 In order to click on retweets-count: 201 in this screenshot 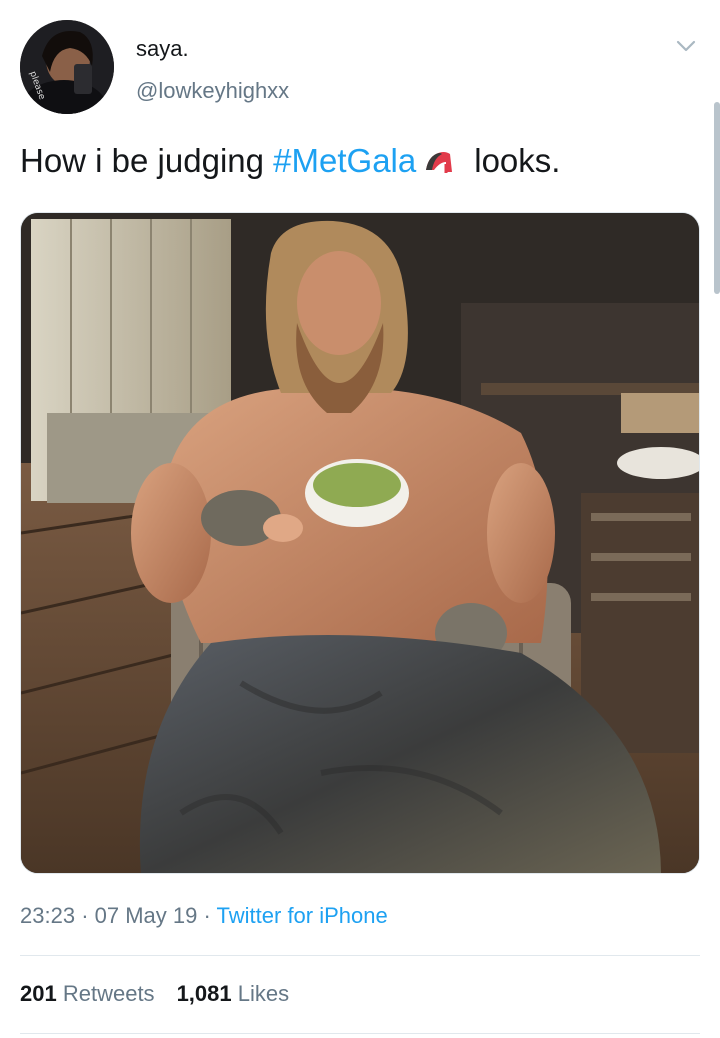, I will do `click(38, 993)`.